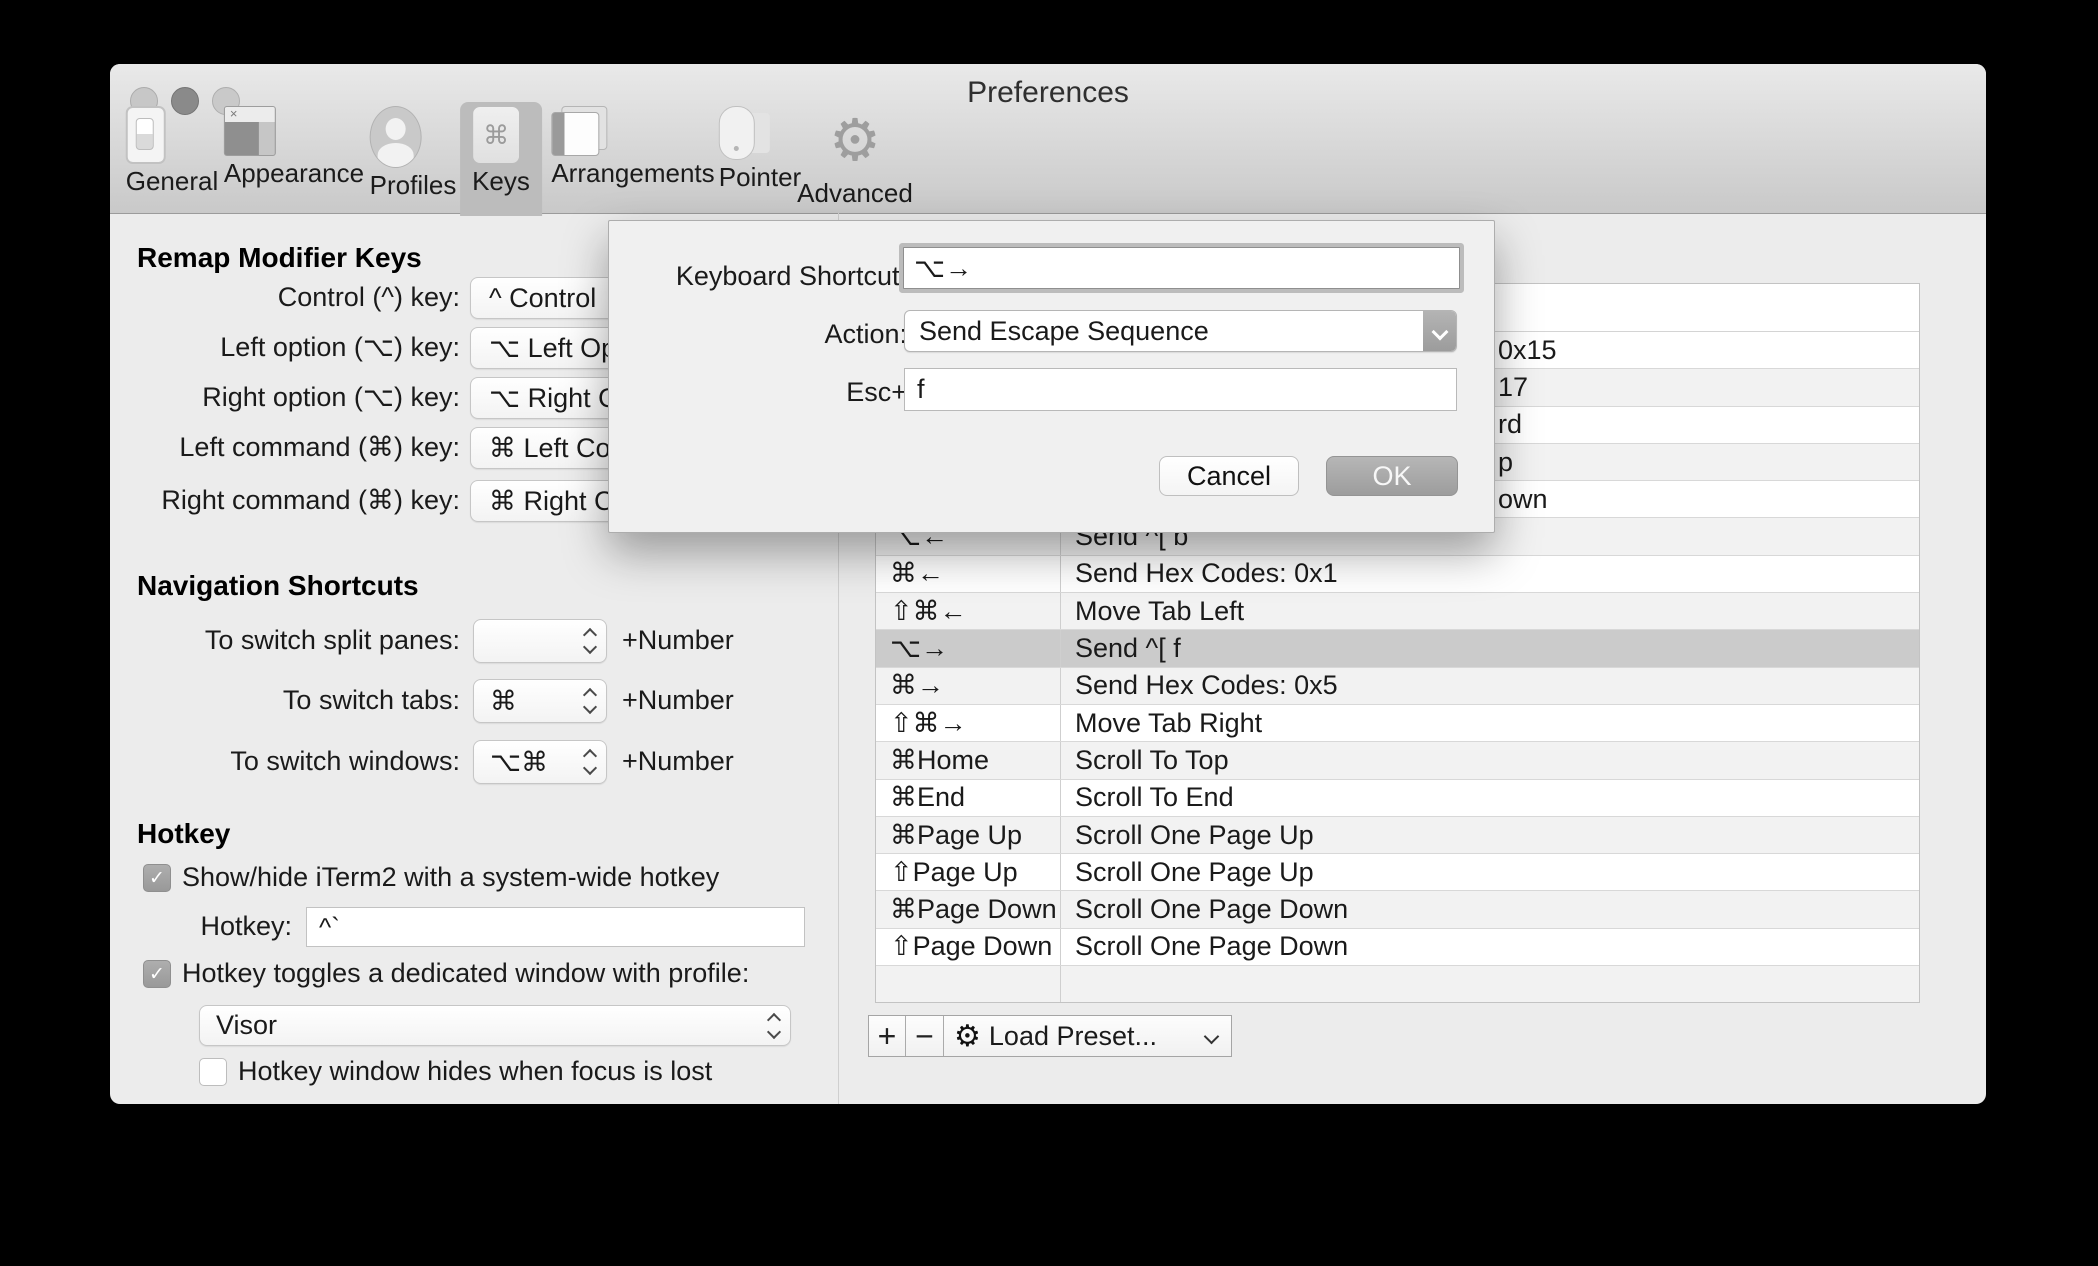 The height and width of the screenshot is (1266, 2098). What do you see at coordinates (332, 640) in the screenshot?
I see `navigation-row-label: To switch split panes:` at bounding box center [332, 640].